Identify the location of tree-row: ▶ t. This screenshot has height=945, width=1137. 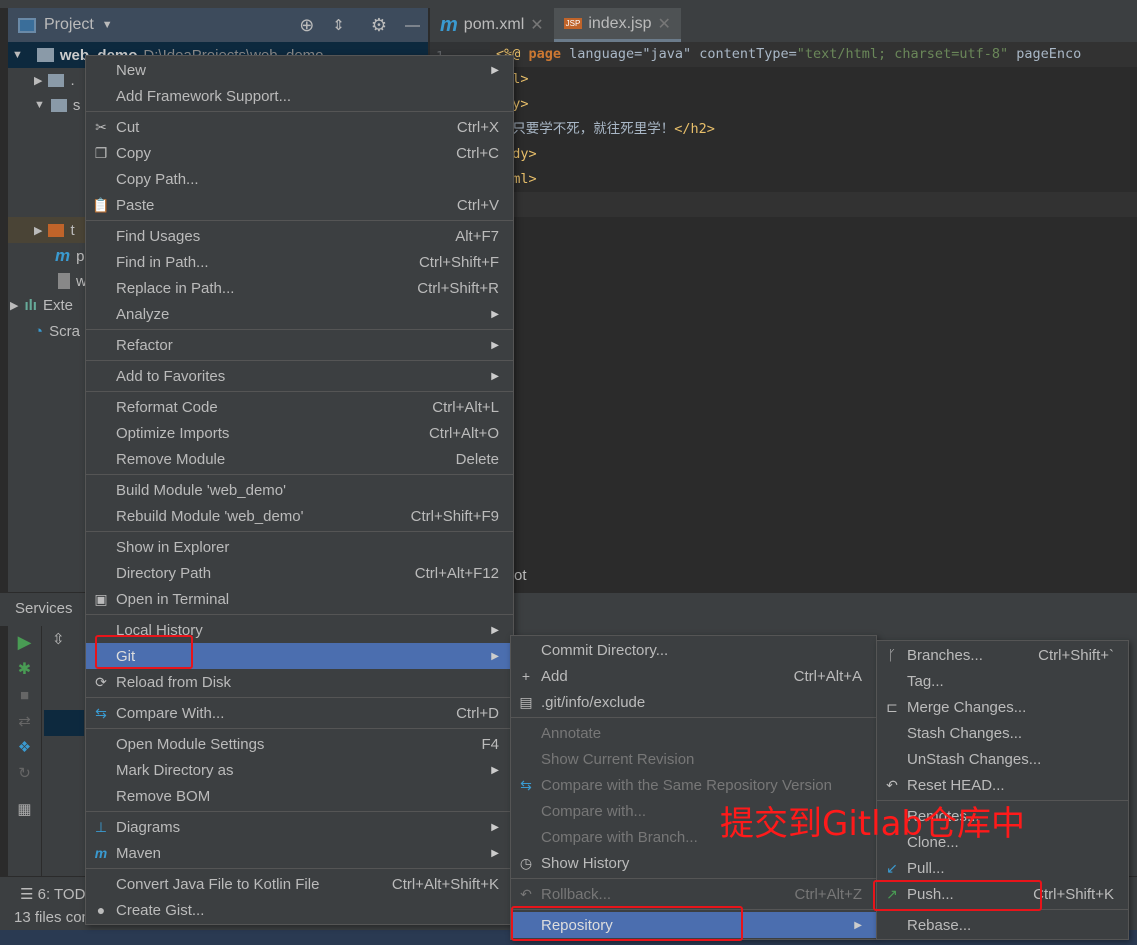
(54, 230).